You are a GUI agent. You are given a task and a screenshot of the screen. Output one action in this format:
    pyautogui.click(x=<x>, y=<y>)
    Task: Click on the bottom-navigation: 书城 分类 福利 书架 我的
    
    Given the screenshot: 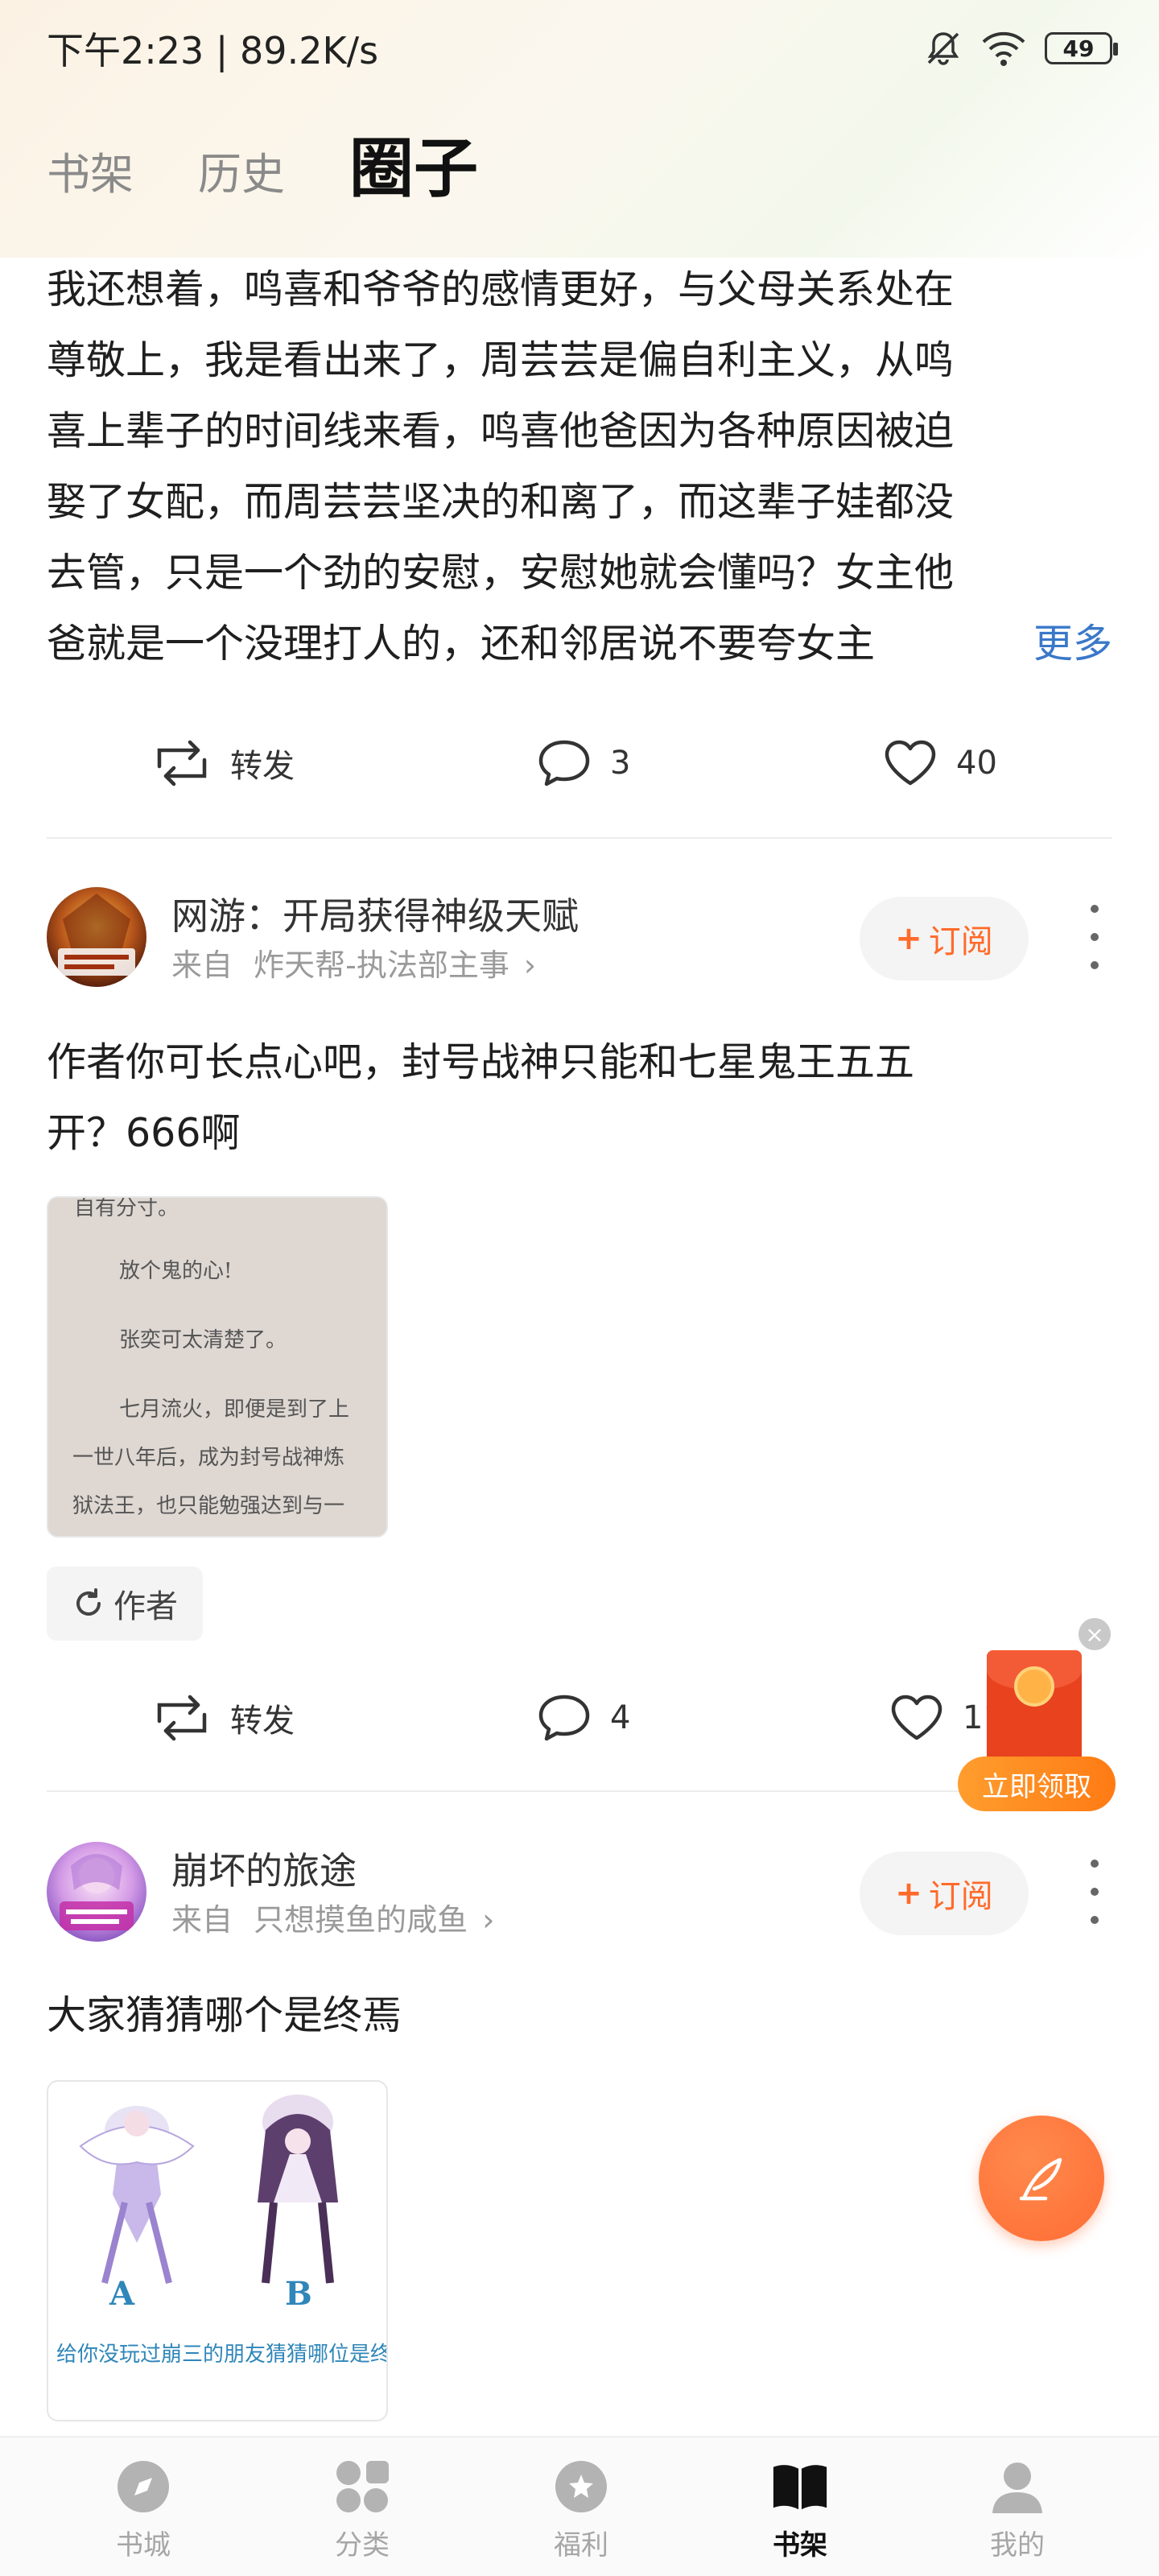 What is the action you would take?
    pyautogui.click(x=579, y=2506)
    